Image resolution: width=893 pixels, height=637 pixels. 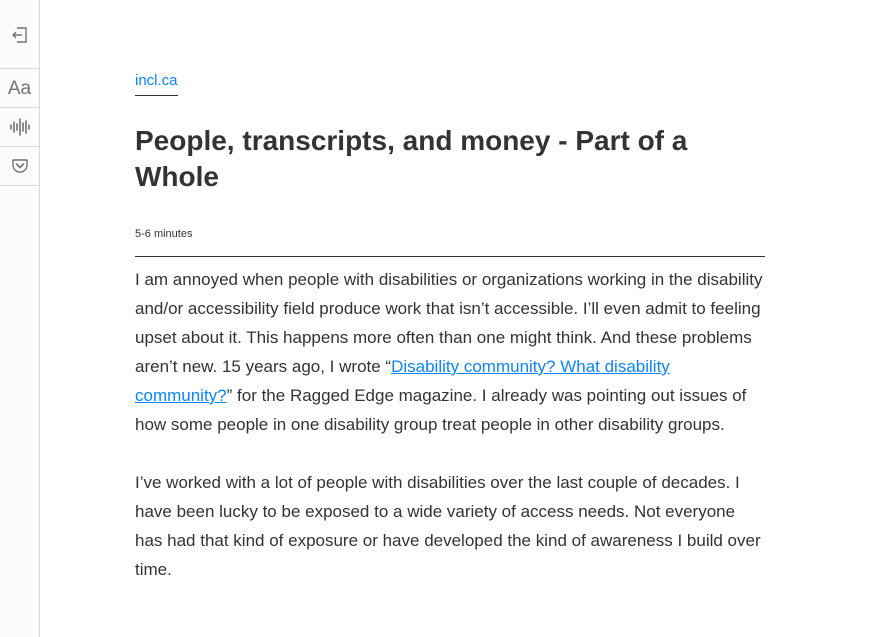 What do you see at coordinates (450, 256) in the screenshot?
I see `header-divider` at bounding box center [450, 256].